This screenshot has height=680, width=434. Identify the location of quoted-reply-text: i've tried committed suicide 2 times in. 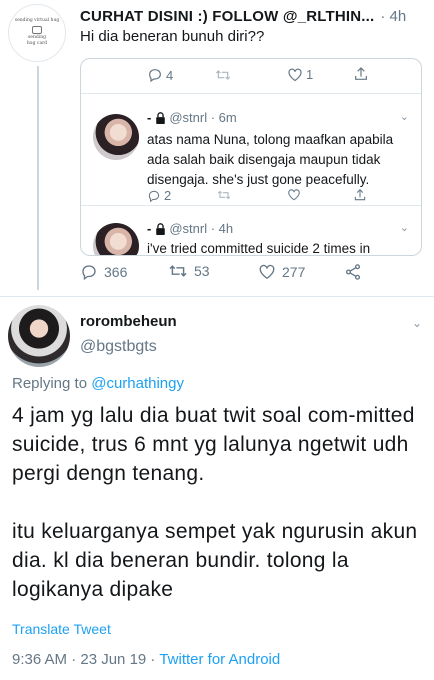
(259, 248).